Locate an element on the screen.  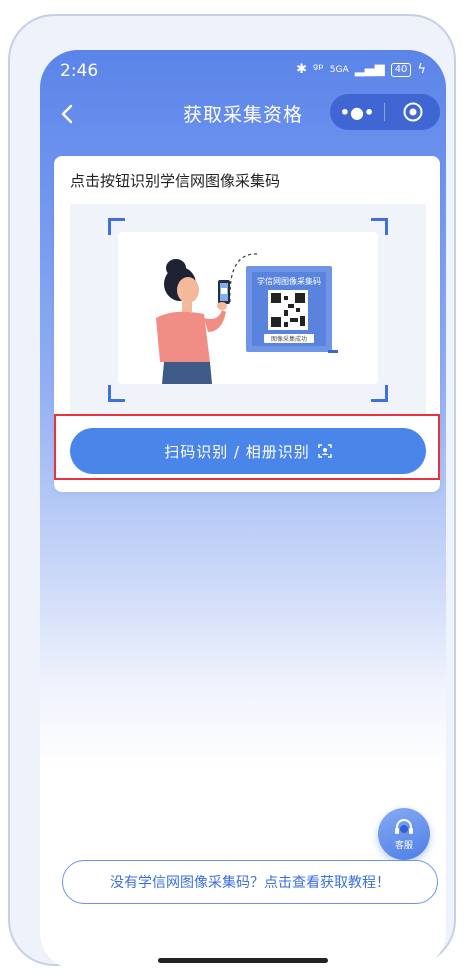
mini-program-capsule: •●• is located at coordinates (385, 112).